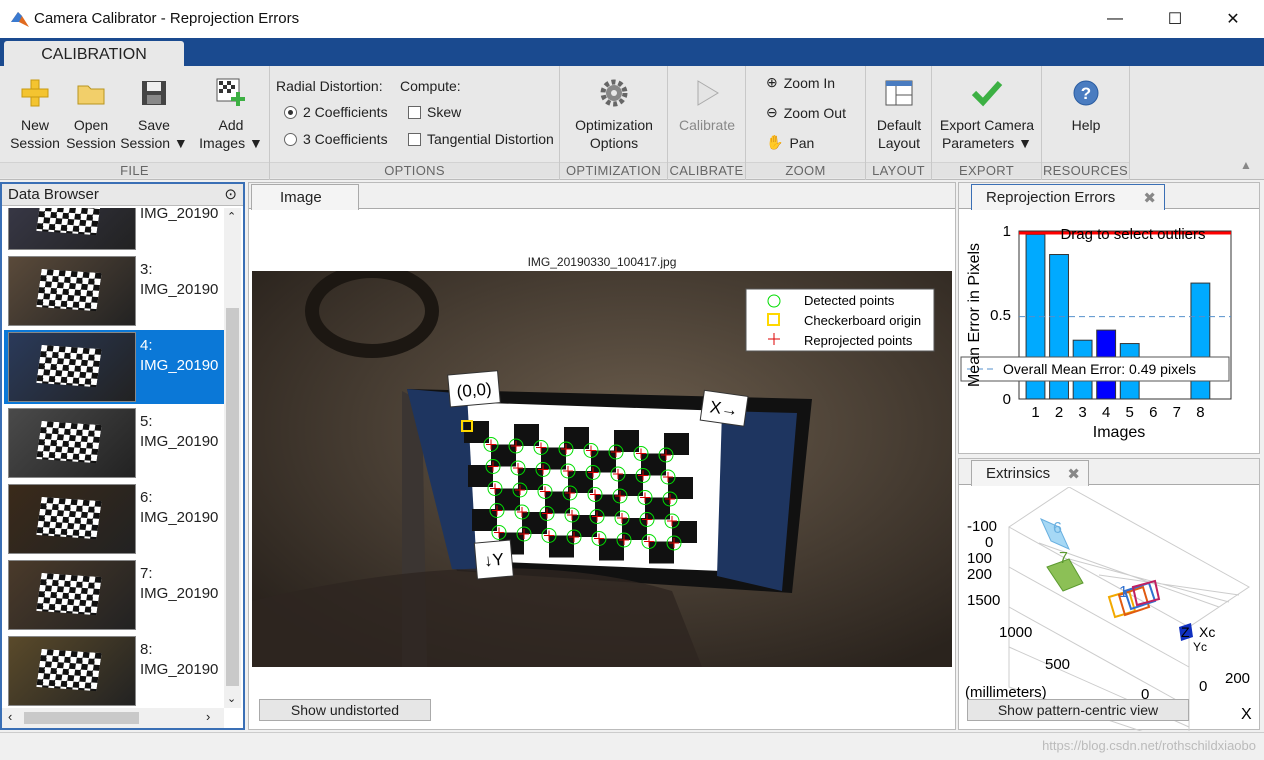 The image size is (1264, 760). What do you see at coordinates (614, 143) in the screenshot?
I see `optimization-label-2: Options` at bounding box center [614, 143].